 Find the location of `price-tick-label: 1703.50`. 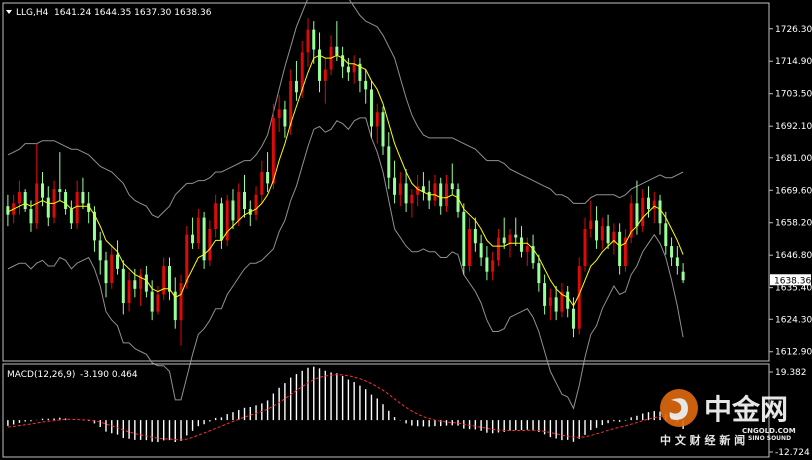

price-tick-label: 1703.50 is located at coordinates (793, 95).